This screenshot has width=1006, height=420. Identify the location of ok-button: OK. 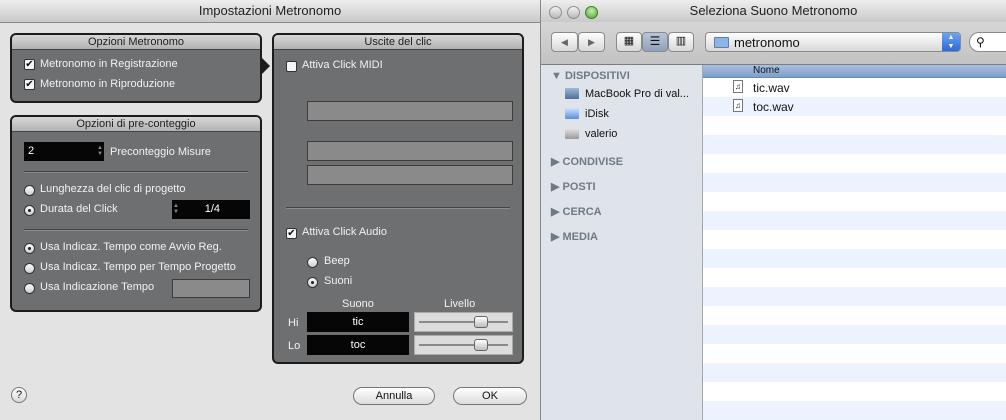
(490, 396).